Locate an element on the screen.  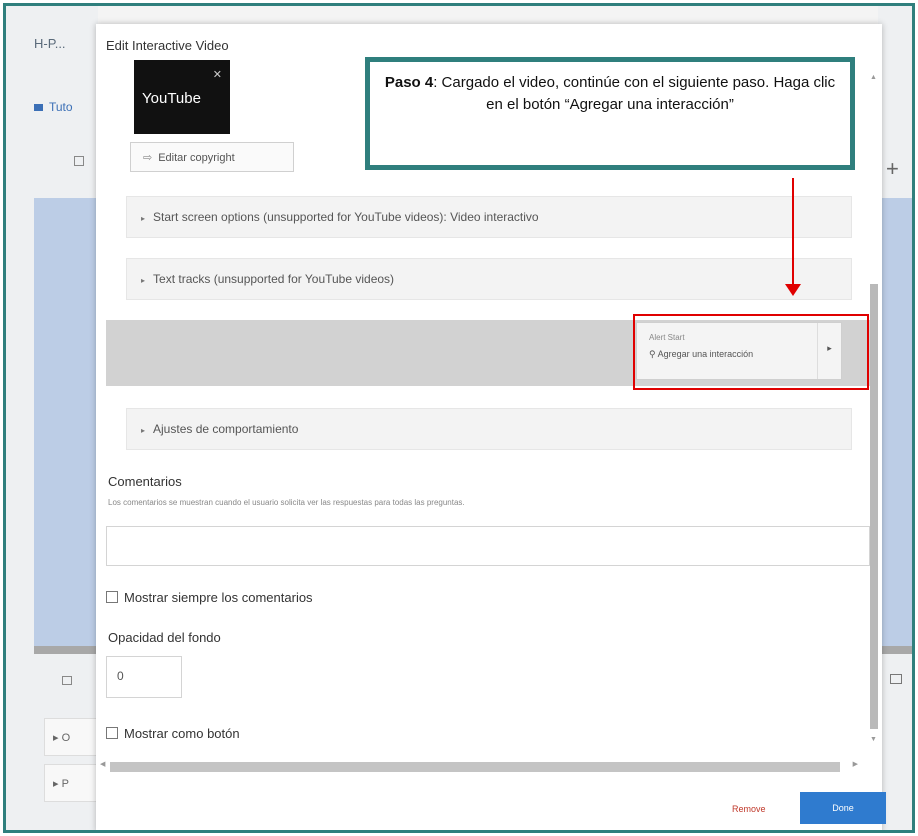
background-timeline-right is located at coordinates (895, 650).